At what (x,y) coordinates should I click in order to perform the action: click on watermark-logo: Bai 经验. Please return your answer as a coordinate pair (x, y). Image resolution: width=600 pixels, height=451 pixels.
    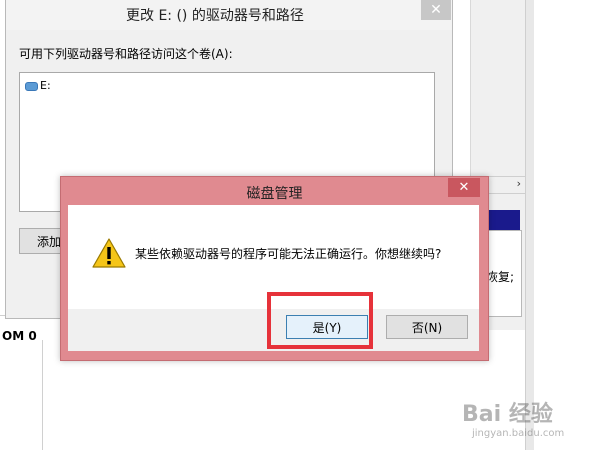
    Looking at the image, I should click on (507, 414).